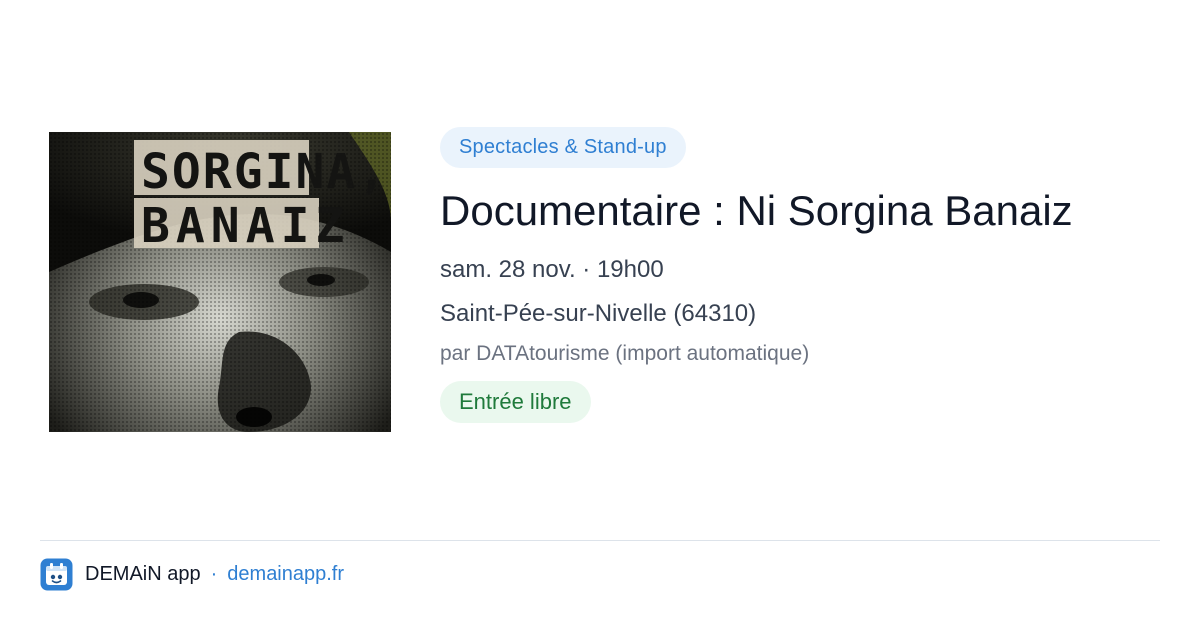 The image size is (1200, 630). I want to click on demain-app-icon, so click(56, 574).